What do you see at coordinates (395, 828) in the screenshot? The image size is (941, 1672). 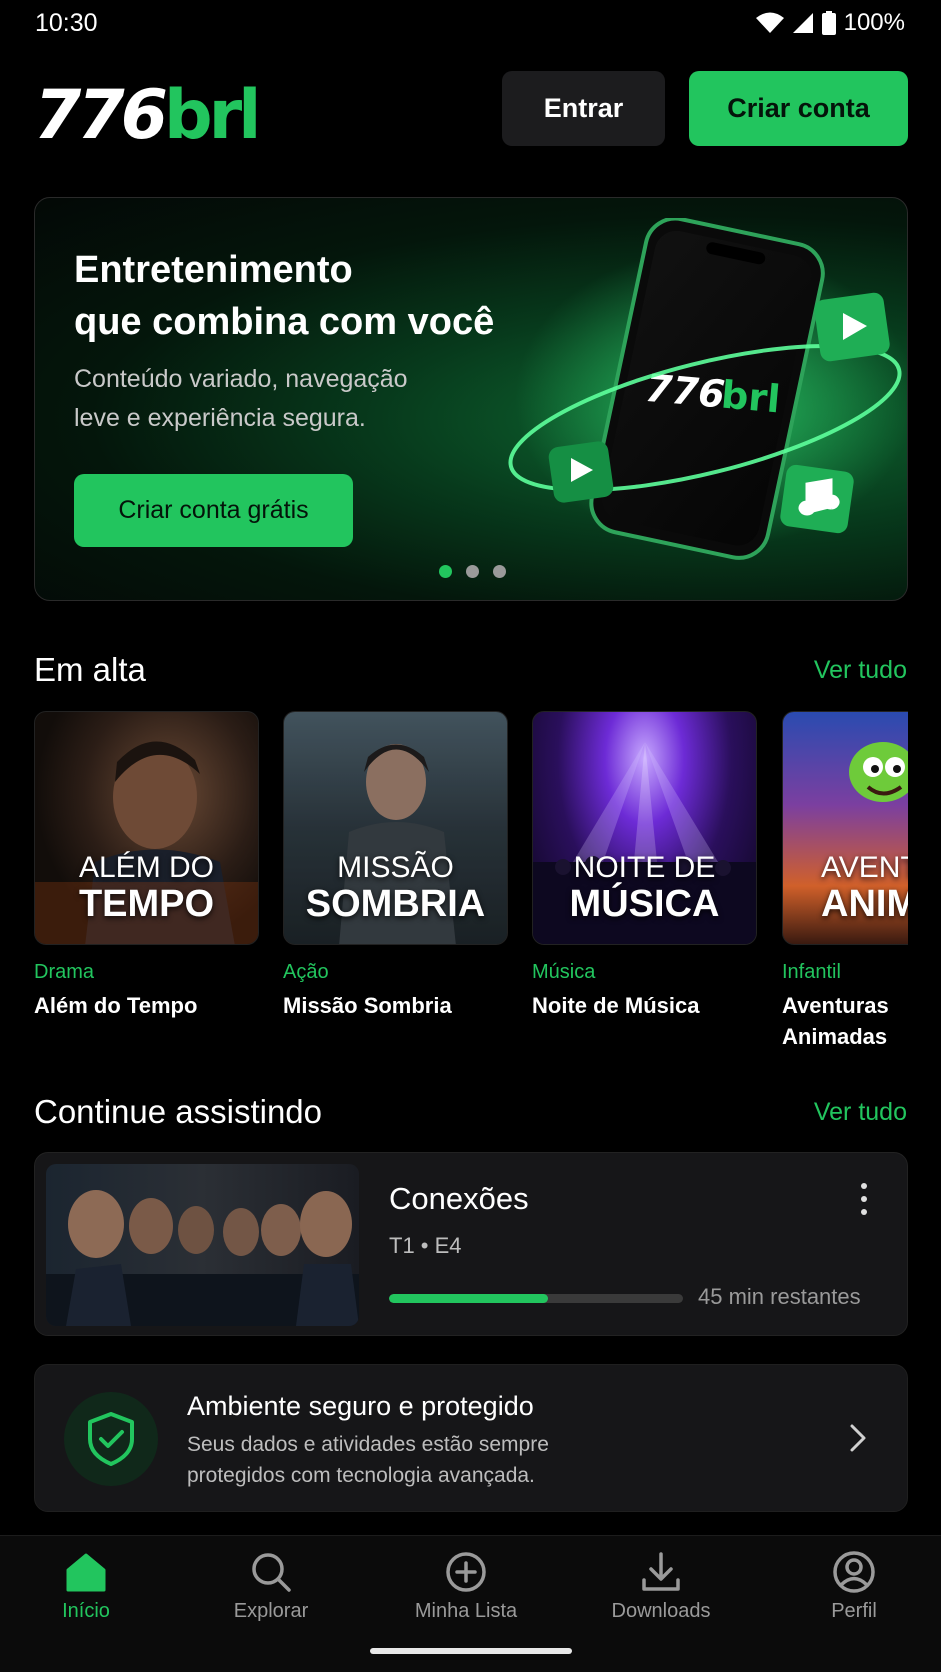 I see `poster-image: MISSÃO SOMBRIA` at bounding box center [395, 828].